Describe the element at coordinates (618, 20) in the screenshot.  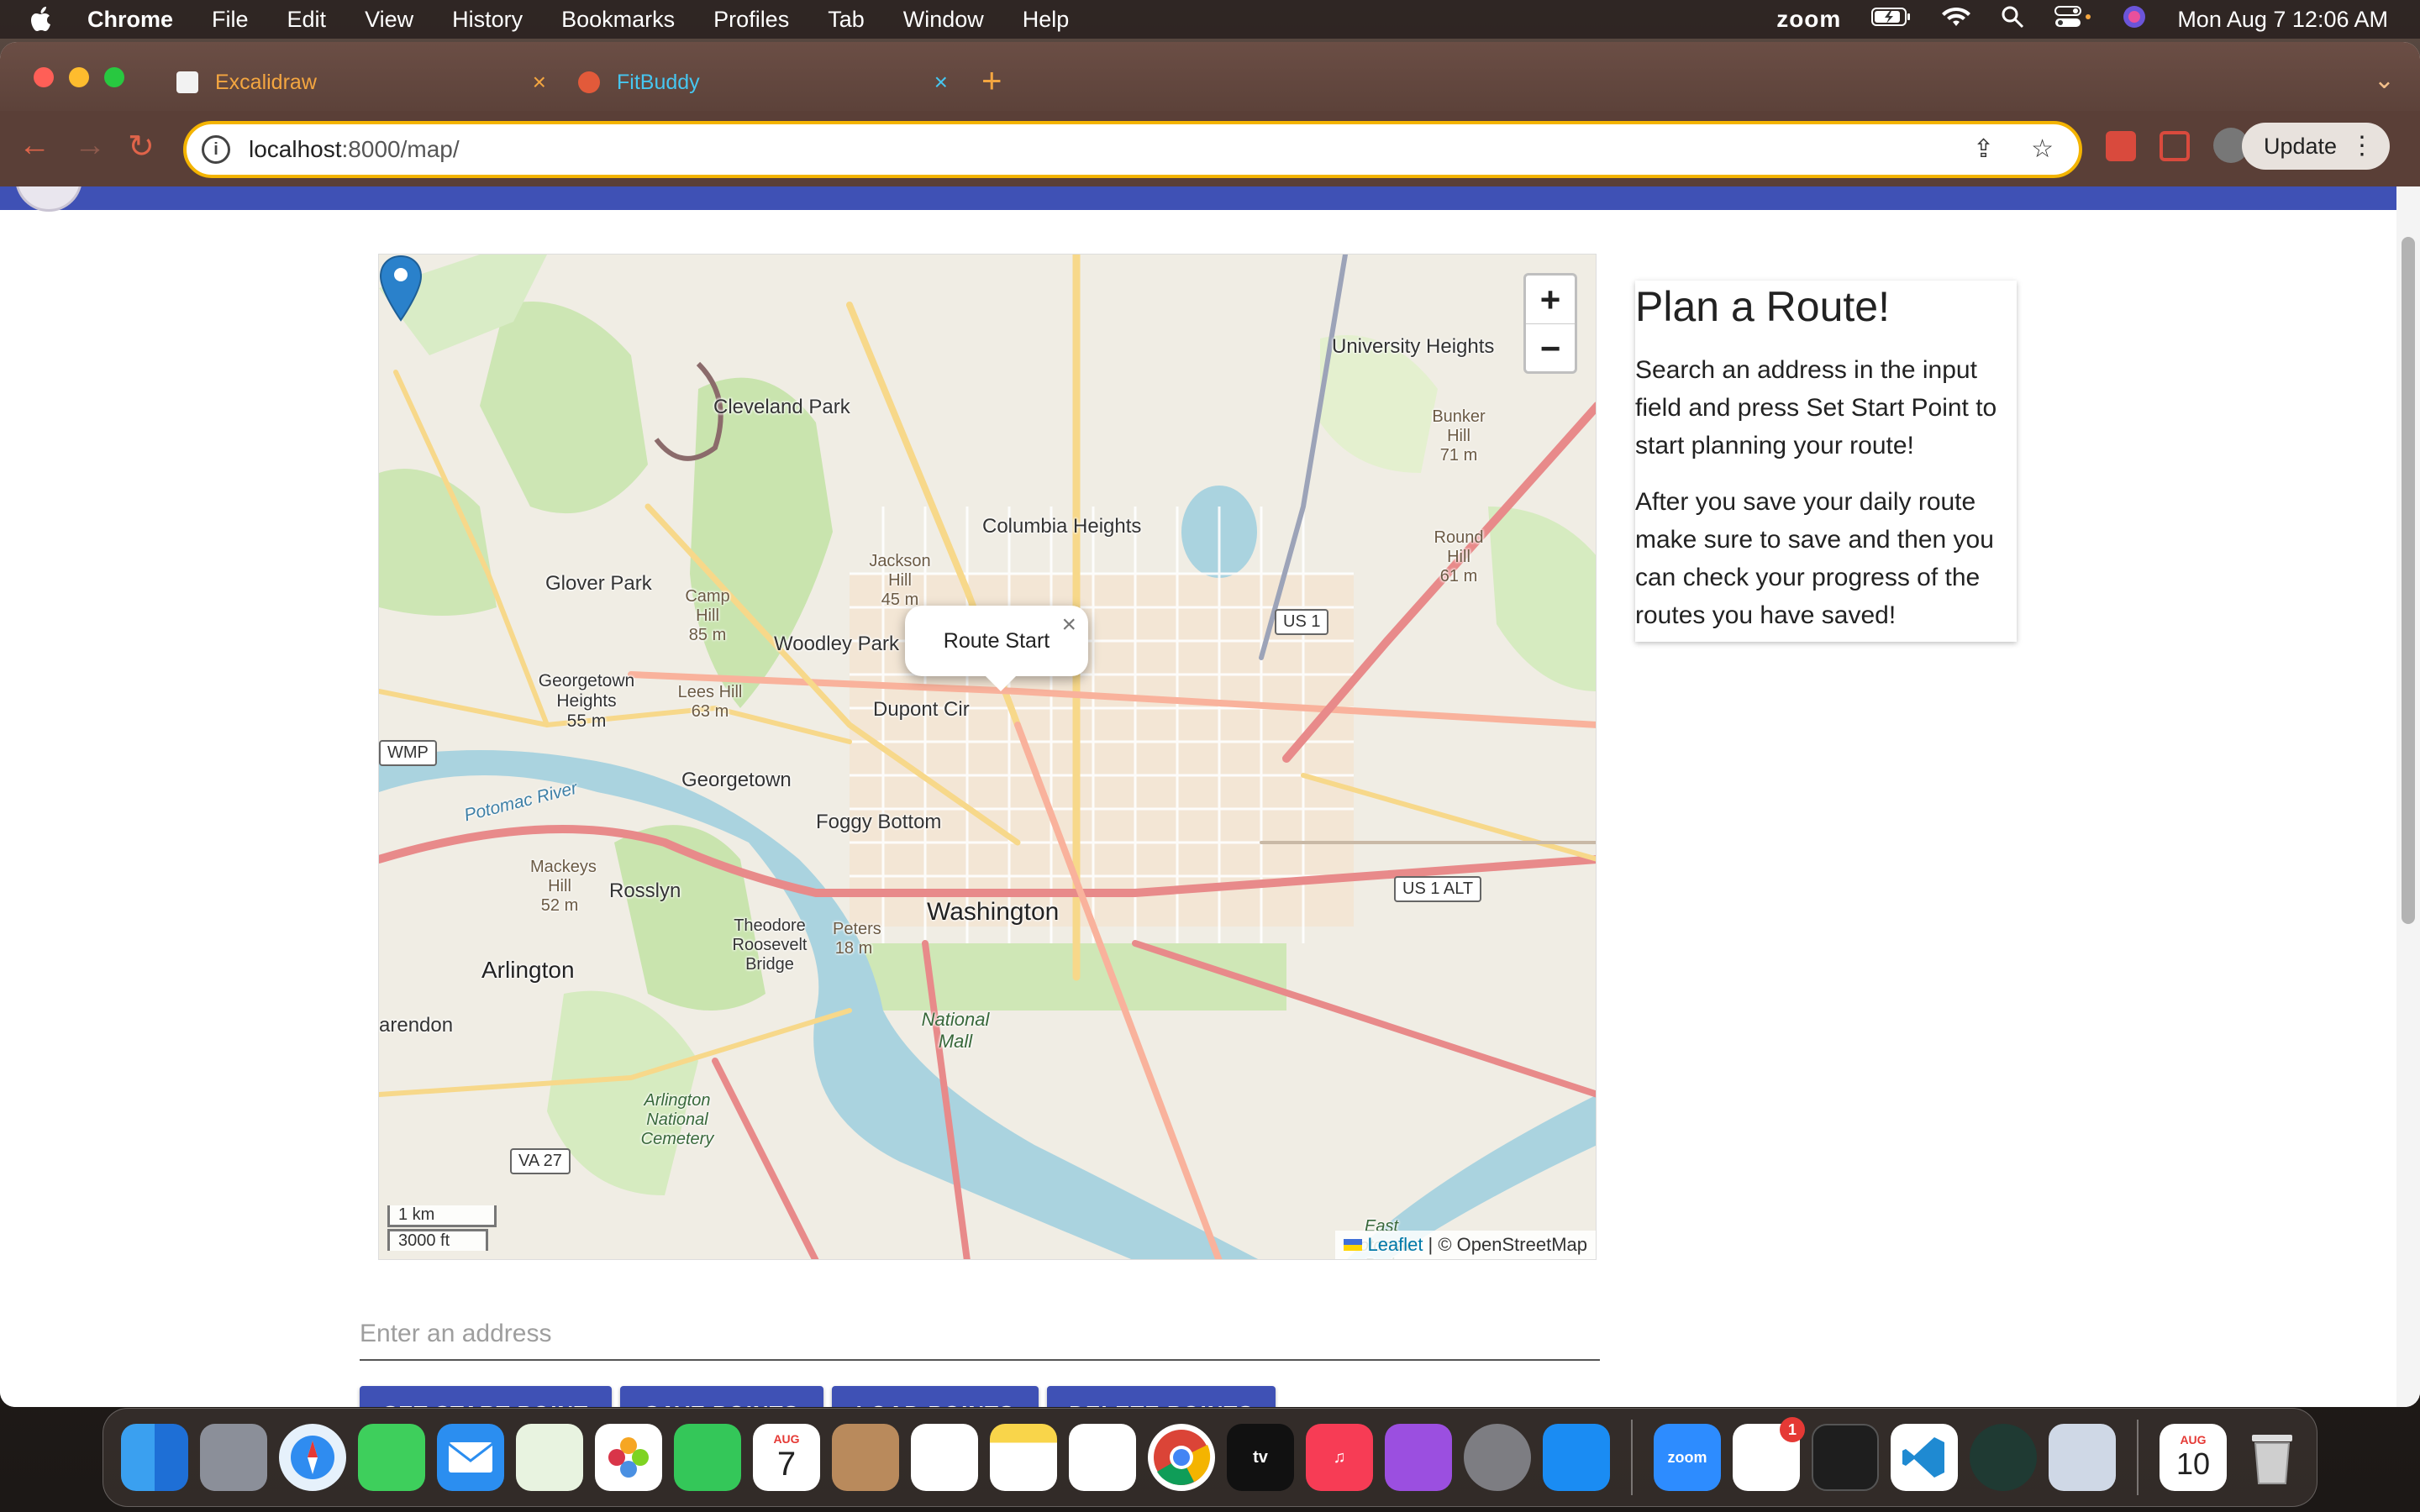
I see `menu-bookmarks: Bookmarks` at that location.